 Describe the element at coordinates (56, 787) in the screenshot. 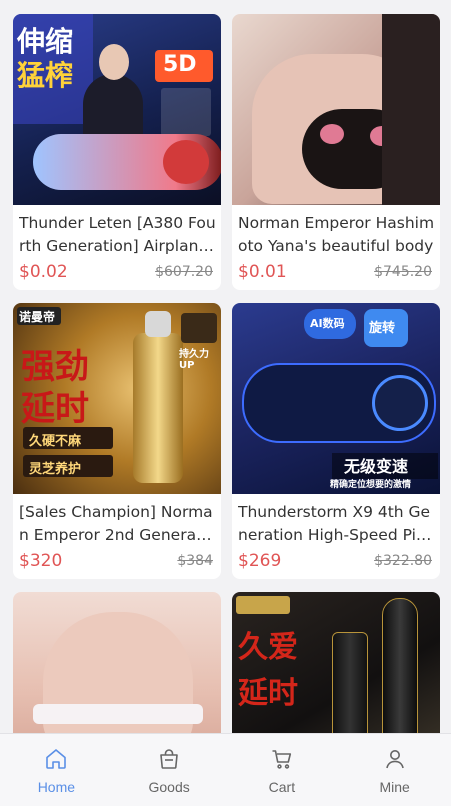

I see `tab-home-label: Home` at that location.